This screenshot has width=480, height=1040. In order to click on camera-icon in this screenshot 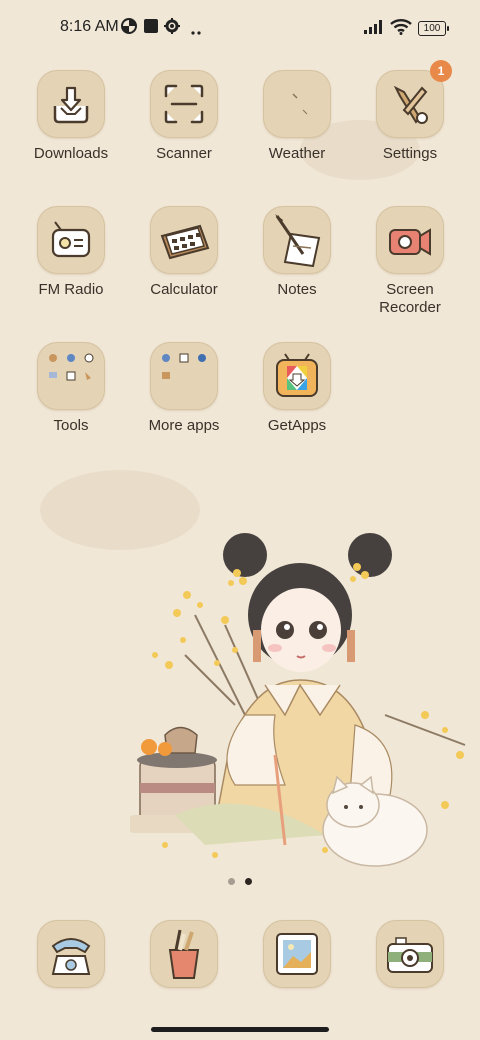, I will do `click(410, 954)`.